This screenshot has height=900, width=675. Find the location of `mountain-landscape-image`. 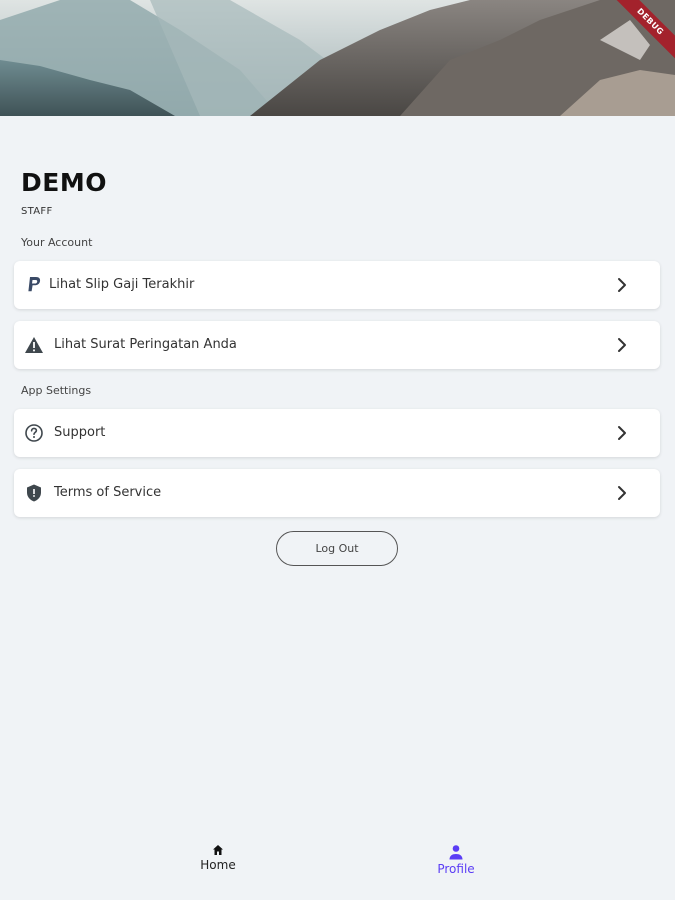

mountain-landscape-image is located at coordinates (337, 58).